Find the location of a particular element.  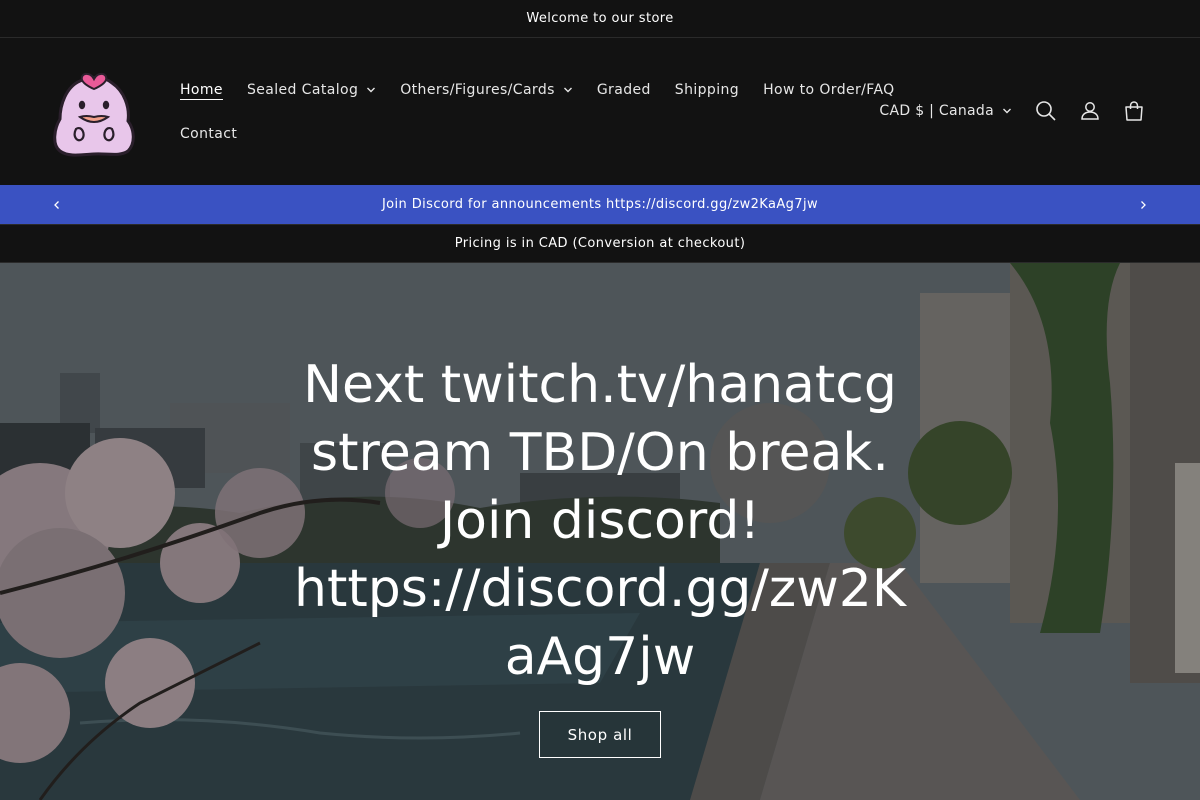

chevron-left-icon is located at coordinates (56, 204).